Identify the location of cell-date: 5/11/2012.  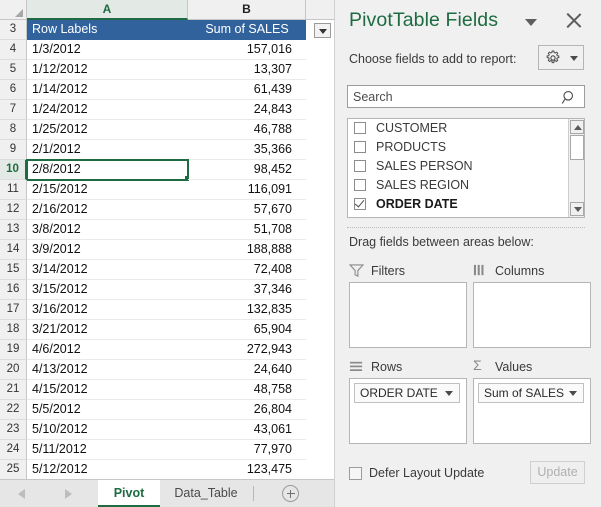
(107, 450).